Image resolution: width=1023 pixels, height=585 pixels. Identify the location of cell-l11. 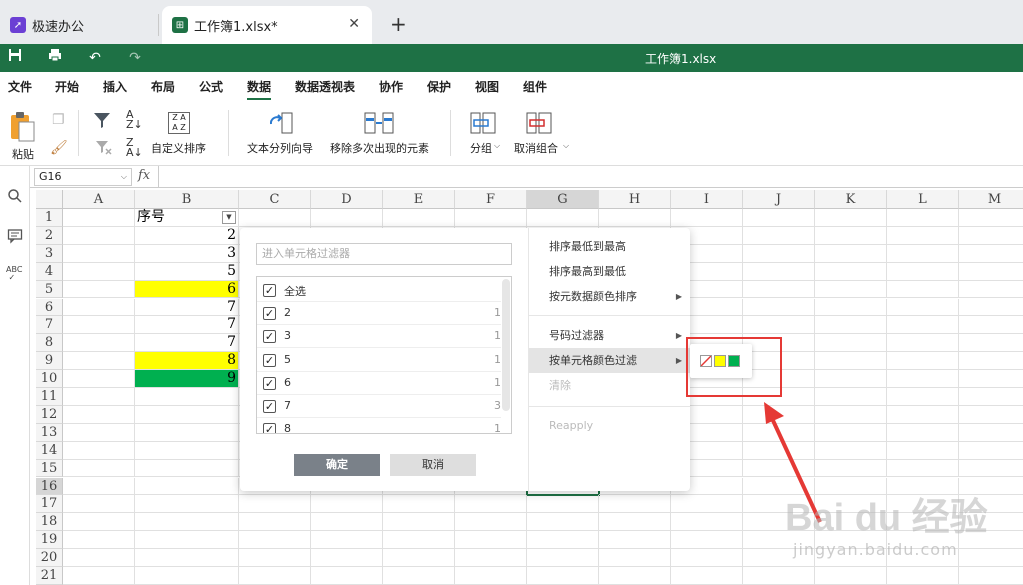
(923, 397).